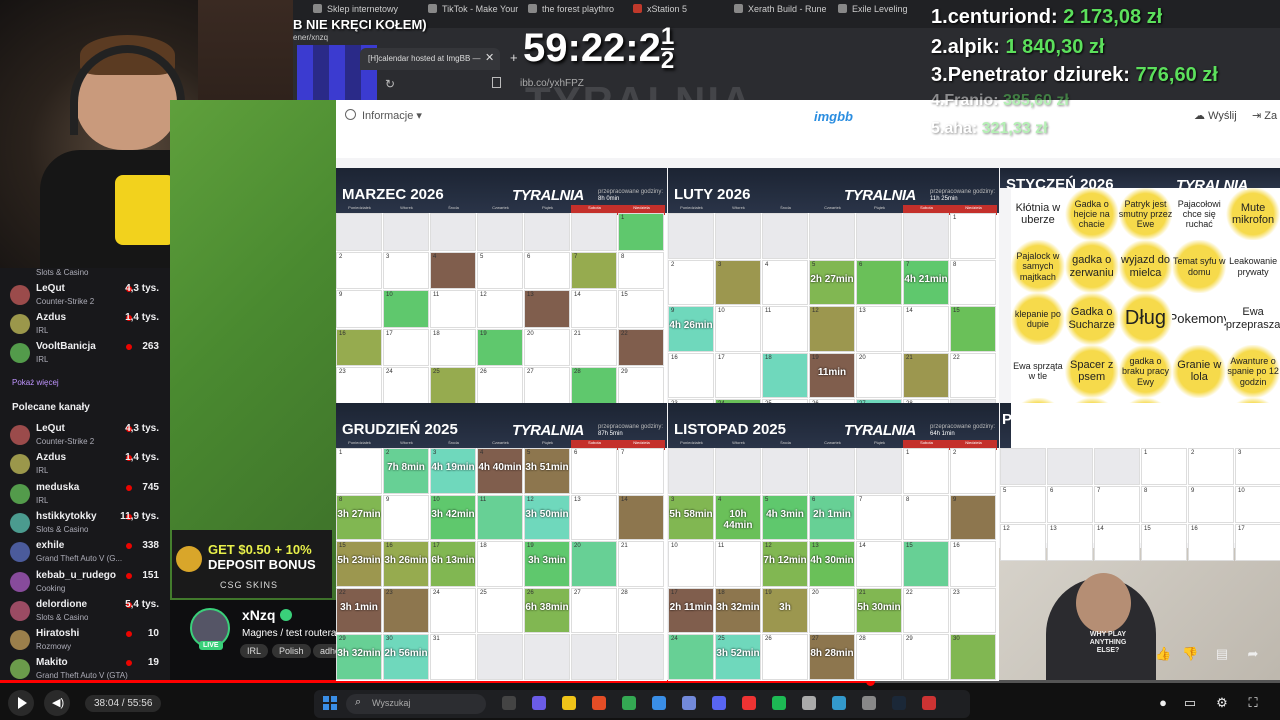  What do you see at coordinates (738, 375) in the screenshot?
I see `calendar-day: 17` at bounding box center [738, 375].